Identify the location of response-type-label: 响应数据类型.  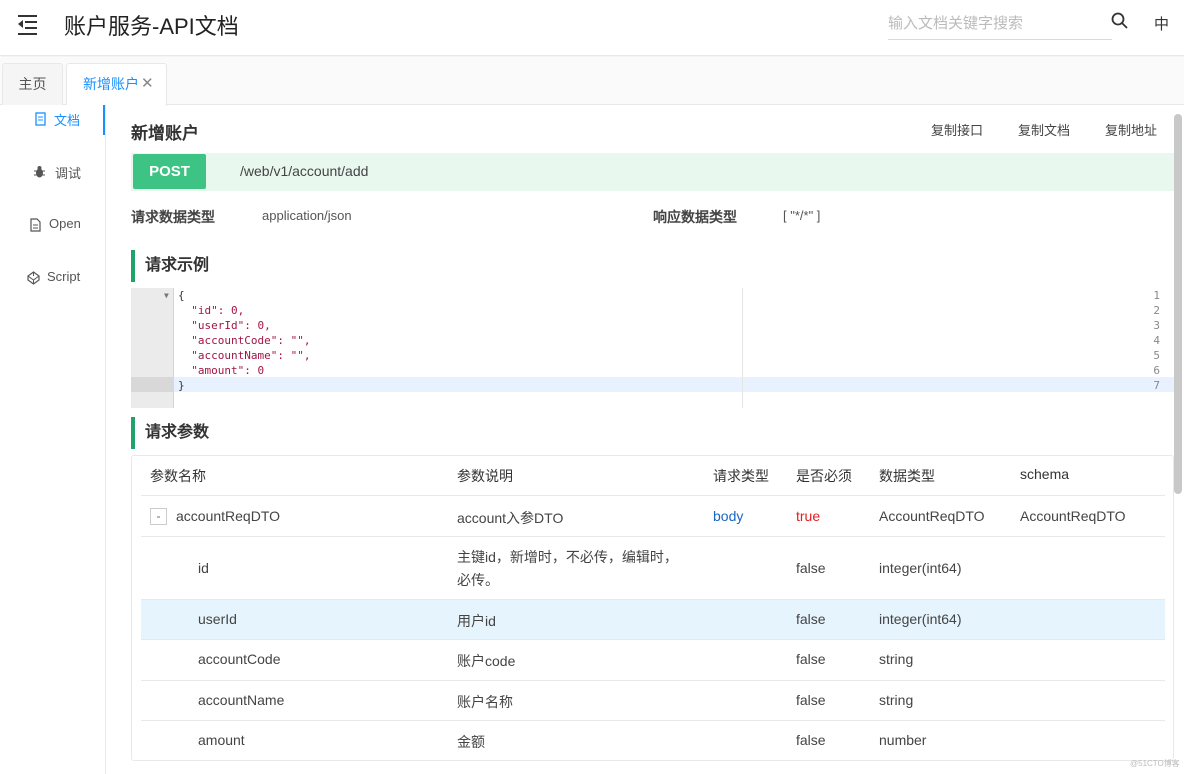
(695, 217).